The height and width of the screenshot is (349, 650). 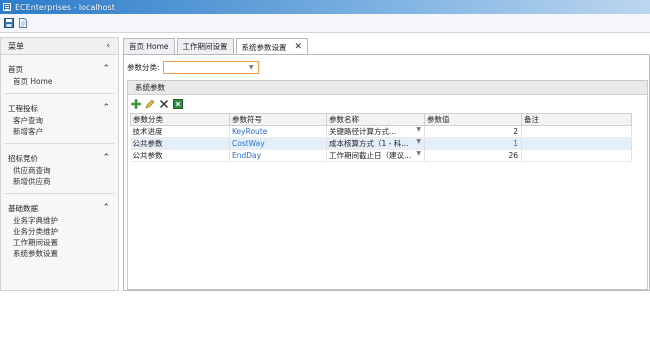 I want to click on sidebar-item-system-params: 系统参数设置, so click(x=65, y=253).